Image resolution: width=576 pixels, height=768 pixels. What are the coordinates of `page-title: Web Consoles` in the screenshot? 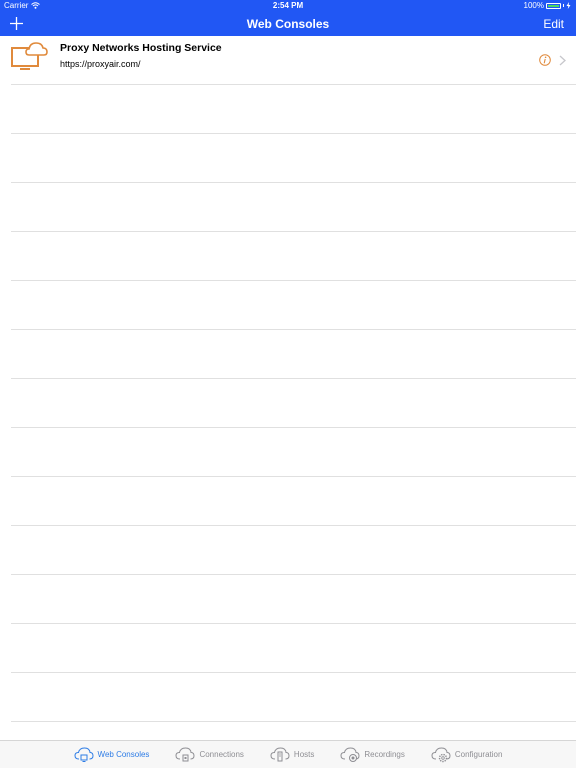 It's located at (288, 24).